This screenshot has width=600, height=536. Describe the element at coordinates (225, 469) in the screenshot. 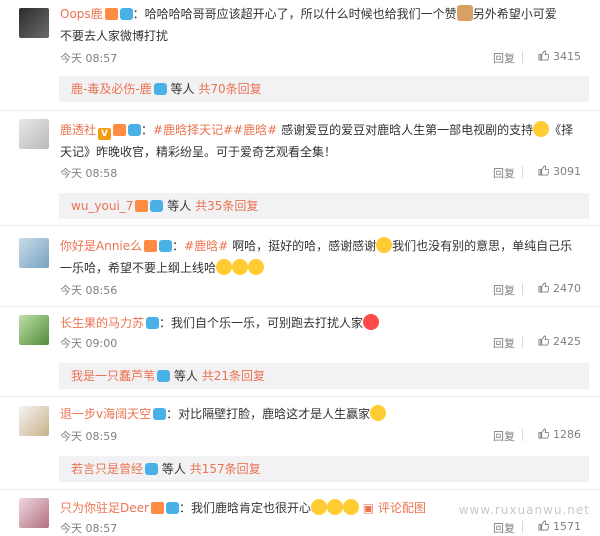

I see `reply-count-link: 共157条回复` at that location.